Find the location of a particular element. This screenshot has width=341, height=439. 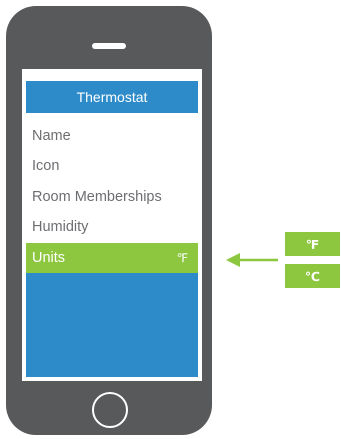

screen-title: Thermostat is located at coordinates (112, 97).